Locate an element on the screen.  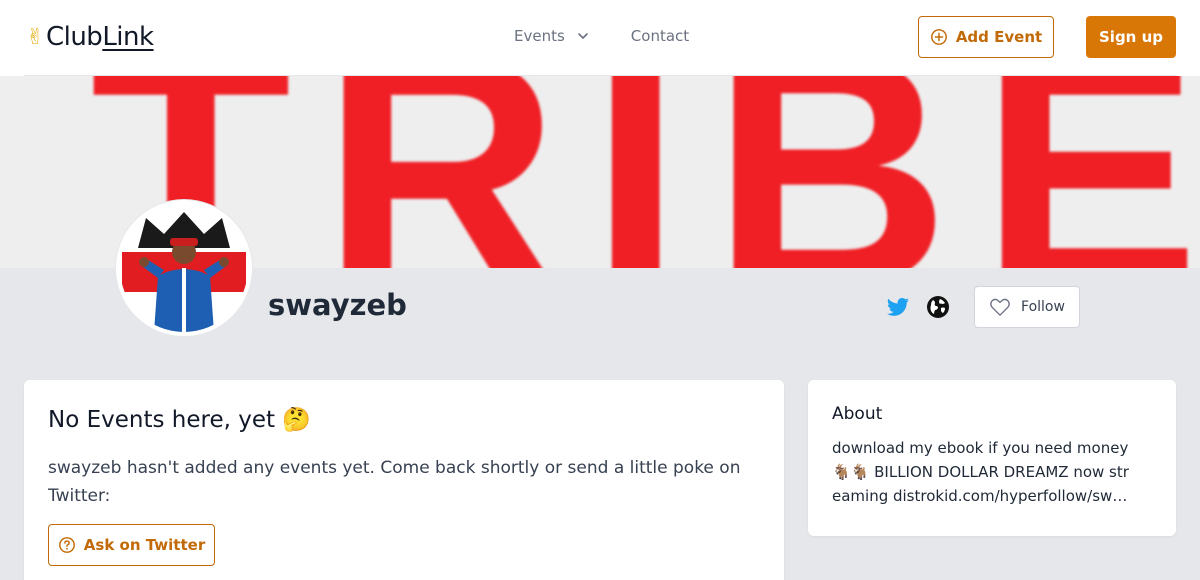
add-event-button: Add Event is located at coordinates (986, 37).